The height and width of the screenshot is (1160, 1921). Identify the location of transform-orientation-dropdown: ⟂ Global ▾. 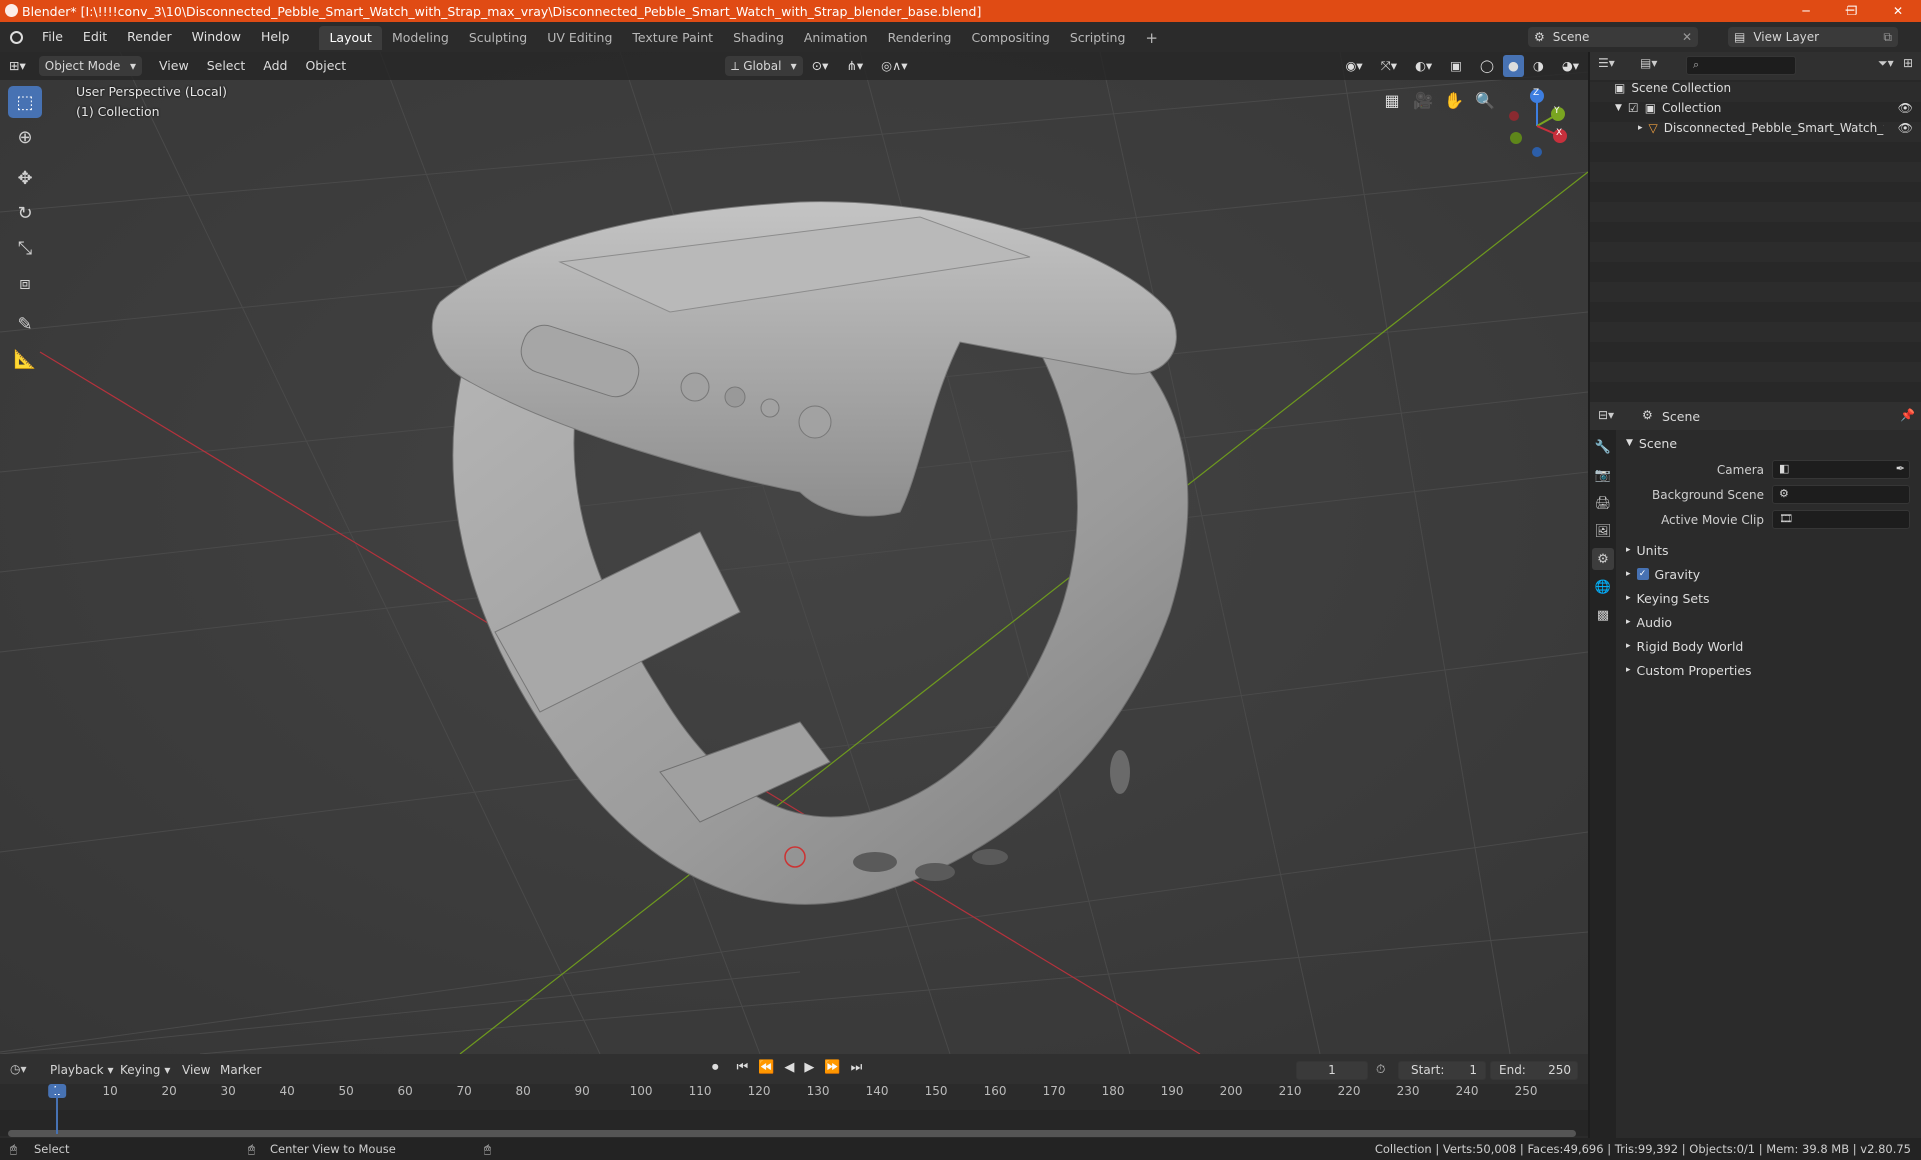
(764, 66).